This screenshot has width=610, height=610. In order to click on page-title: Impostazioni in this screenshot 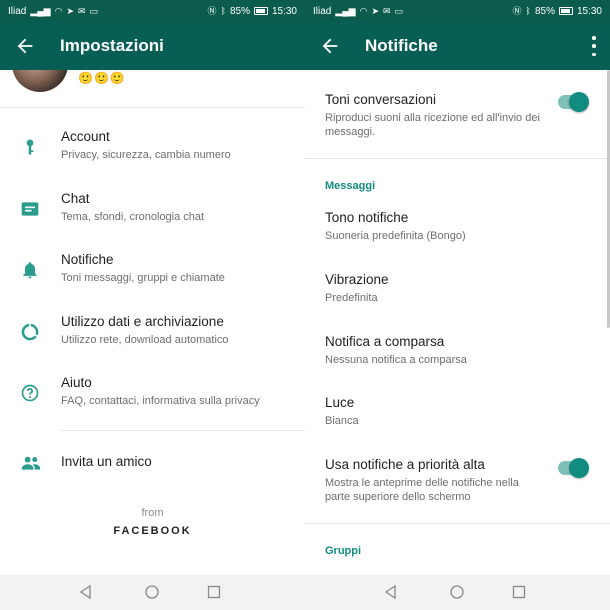, I will do `click(112, 45)`.